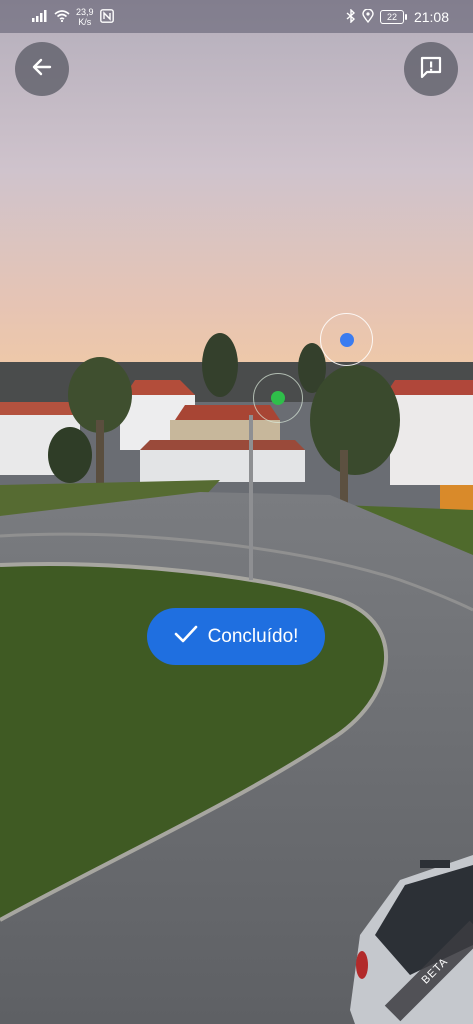 The width and height of the screenshot is (473, 1024). I want to click on done-status-chip: Concluído!, so click(236, 636).